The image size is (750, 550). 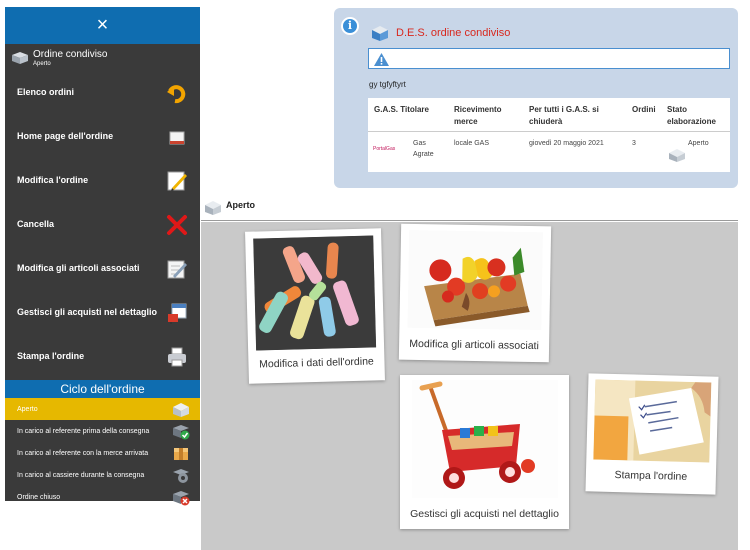 What do you see at coordinates (177, 313) in the screenshot?
I see `calendar-cart-icon` at bounding box center [177, 313].